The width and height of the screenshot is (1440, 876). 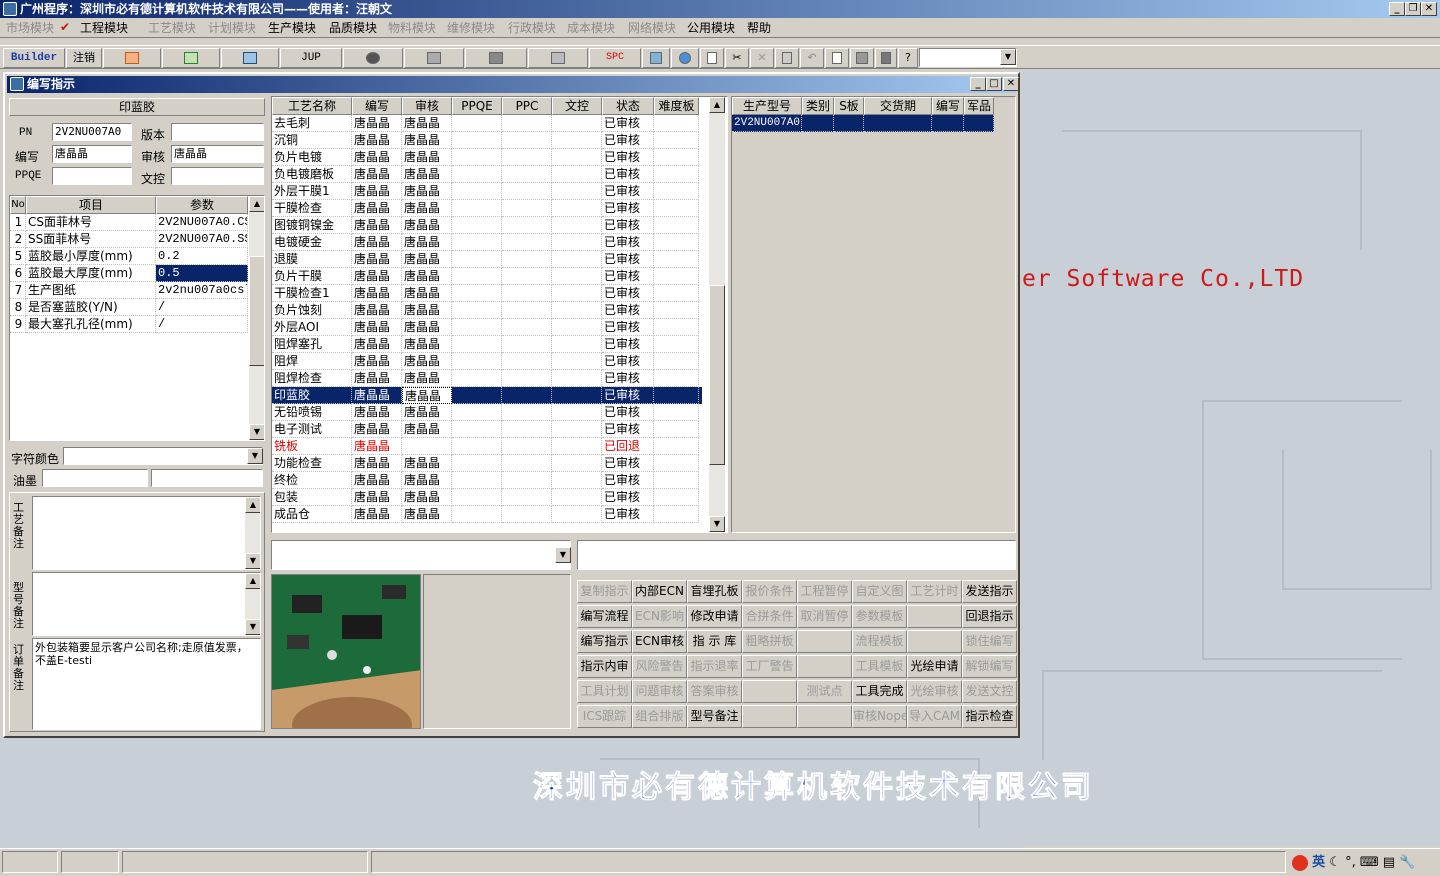 What do you see at coordinates (487, 446) in the screenshot?
I see `process-row: 铣板 唐晶晶 已回退` at bounding box center [487, 446].